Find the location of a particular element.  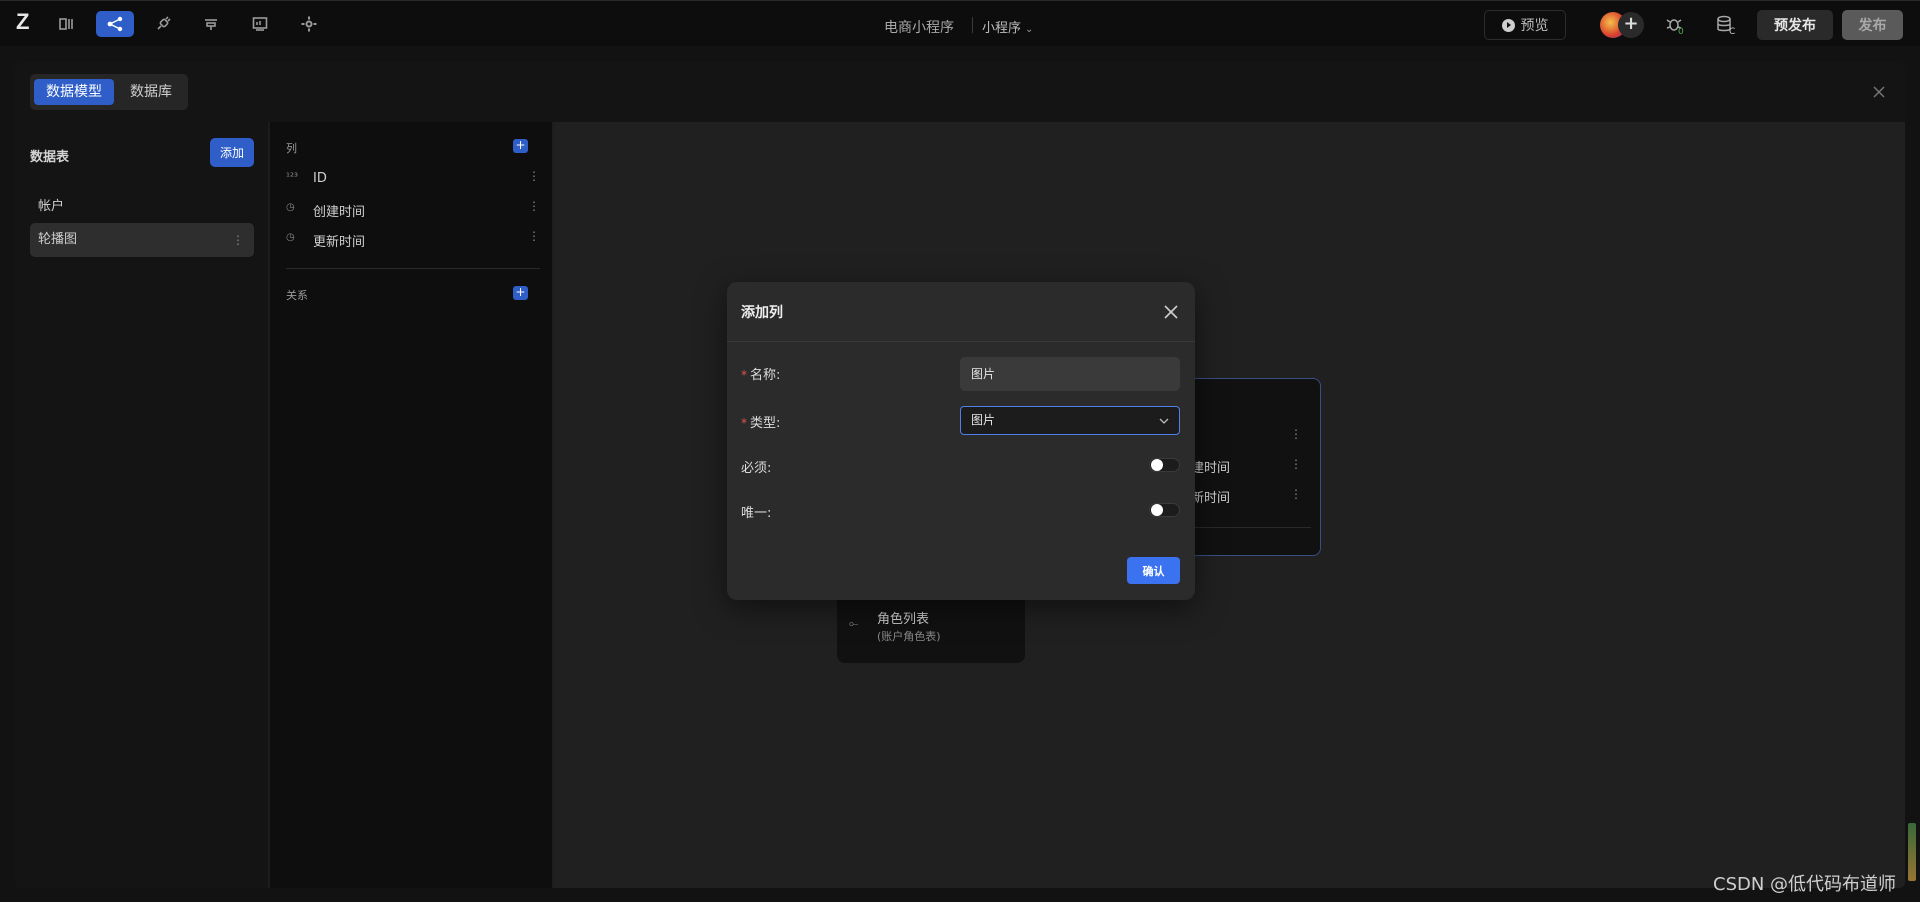

required-toggle is located at coordinates (1164, 465).